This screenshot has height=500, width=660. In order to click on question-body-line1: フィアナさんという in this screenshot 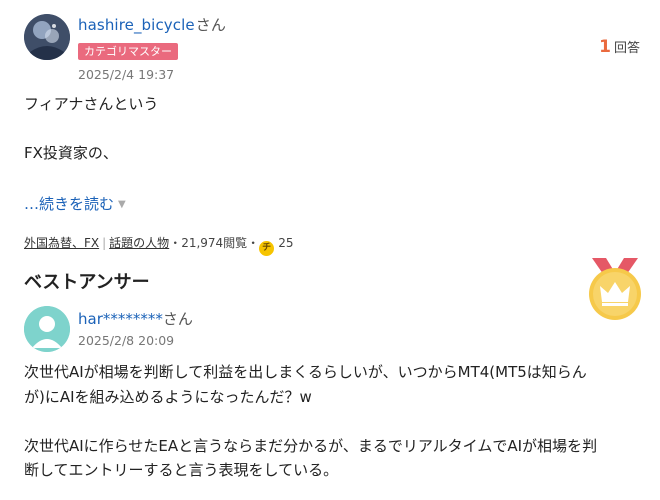, I will do `click(91, 104)`.